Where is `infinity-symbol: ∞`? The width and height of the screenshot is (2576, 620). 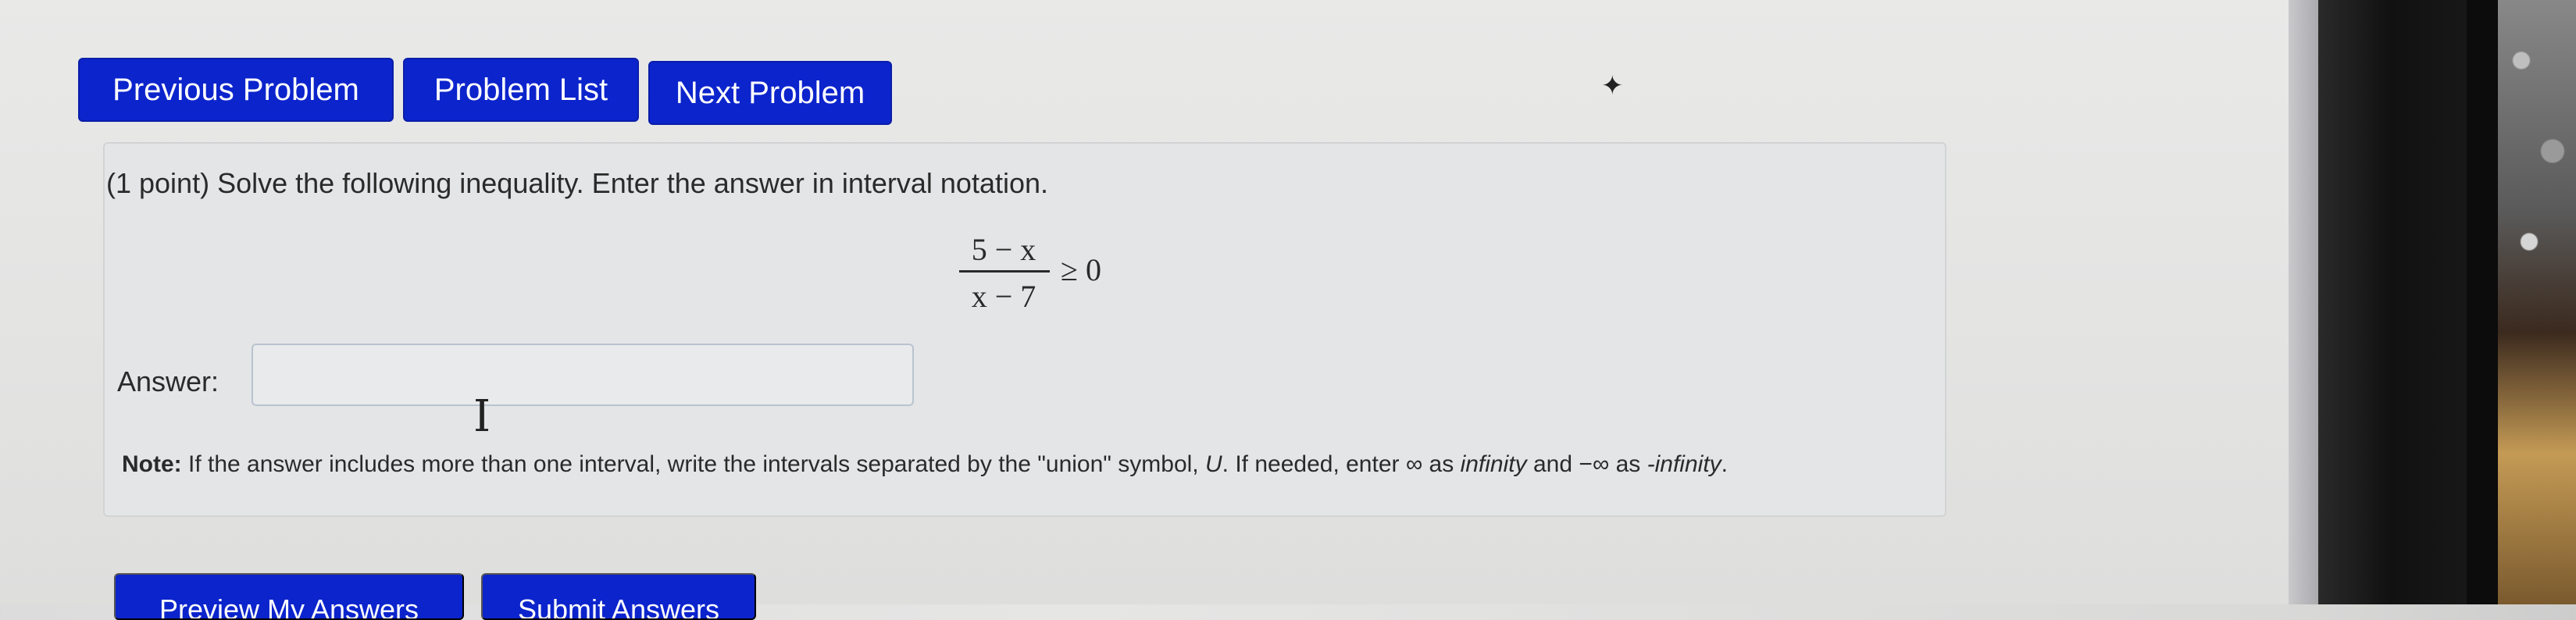 infinity-symbol: ∞ is located at coordinates (1414, 464).